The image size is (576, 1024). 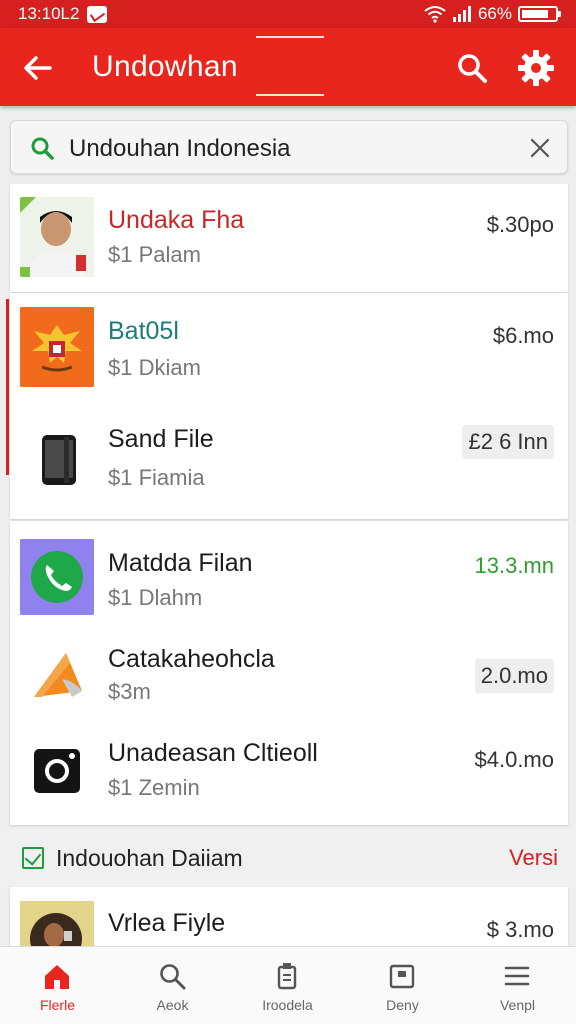 I want to click on list-item: Catakaheohcla $3m 2.0.mo, so click(x=289, y=670).